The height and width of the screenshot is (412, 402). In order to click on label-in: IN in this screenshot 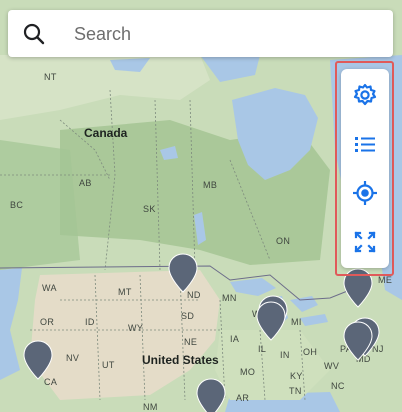, I will do `click(285, 355)`.